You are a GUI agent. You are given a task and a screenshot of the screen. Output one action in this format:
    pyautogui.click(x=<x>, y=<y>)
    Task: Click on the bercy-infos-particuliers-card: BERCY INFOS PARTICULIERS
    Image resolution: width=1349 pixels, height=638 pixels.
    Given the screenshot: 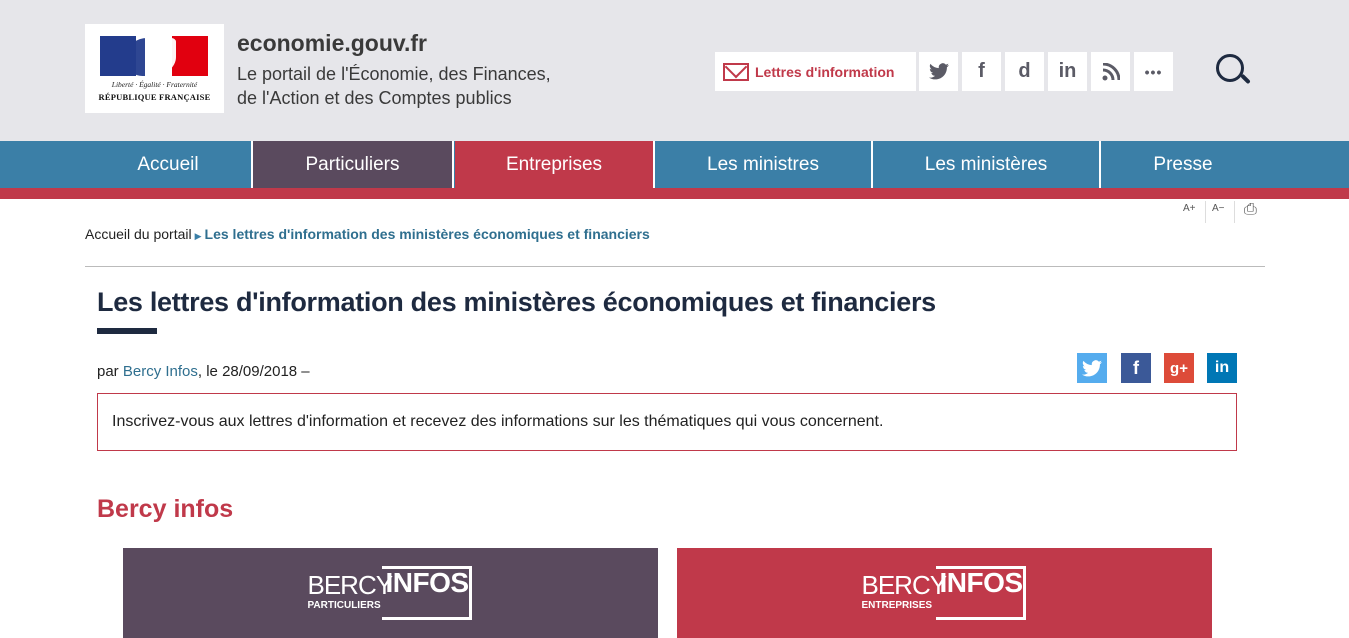 What is the action you would take?
    pyautogui.click(x=390, y=593)
    